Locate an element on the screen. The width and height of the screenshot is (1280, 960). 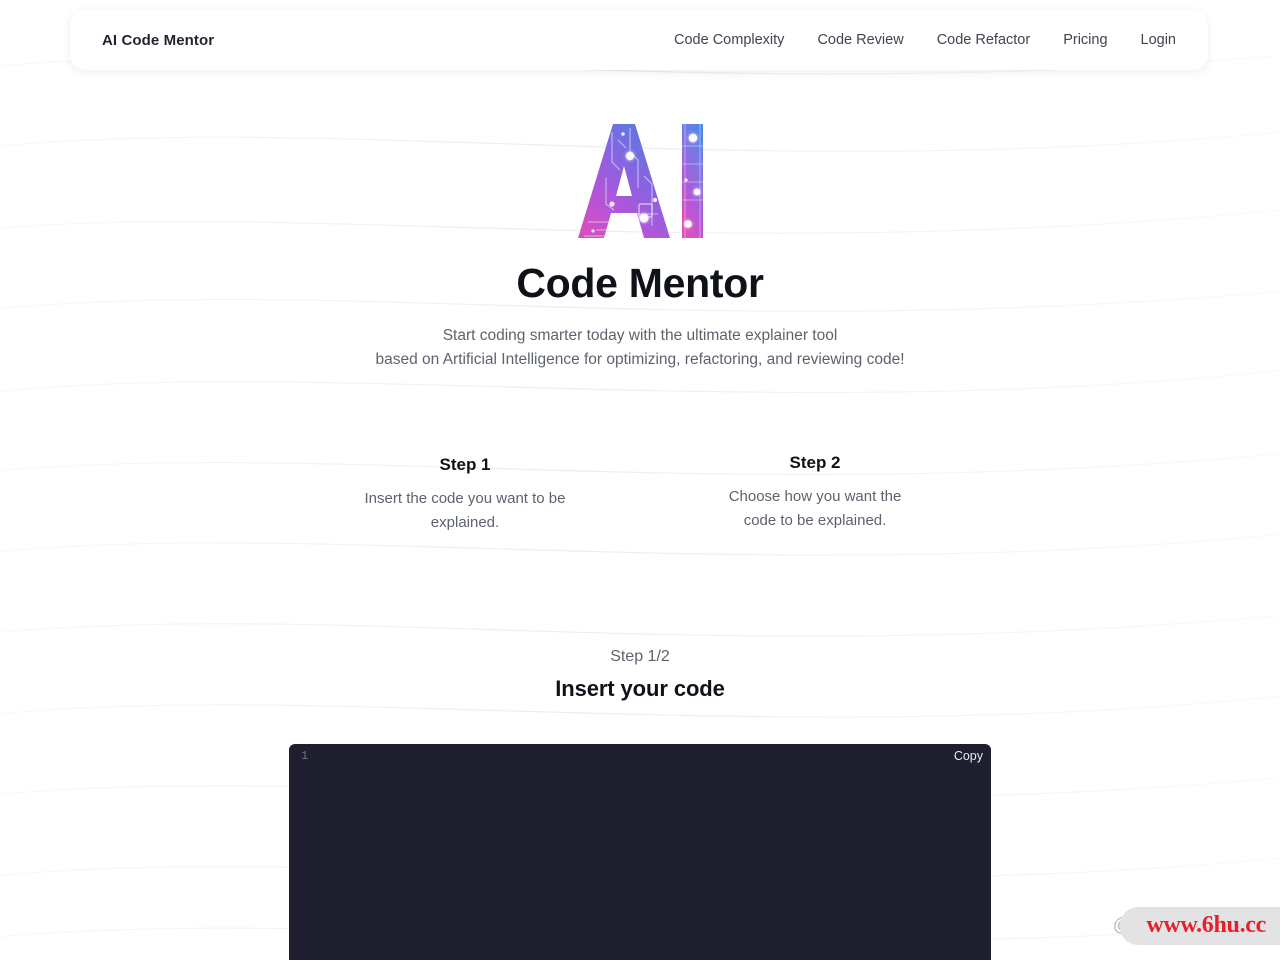
code-editor: 1 Copy is located at coordinates (640, 852).